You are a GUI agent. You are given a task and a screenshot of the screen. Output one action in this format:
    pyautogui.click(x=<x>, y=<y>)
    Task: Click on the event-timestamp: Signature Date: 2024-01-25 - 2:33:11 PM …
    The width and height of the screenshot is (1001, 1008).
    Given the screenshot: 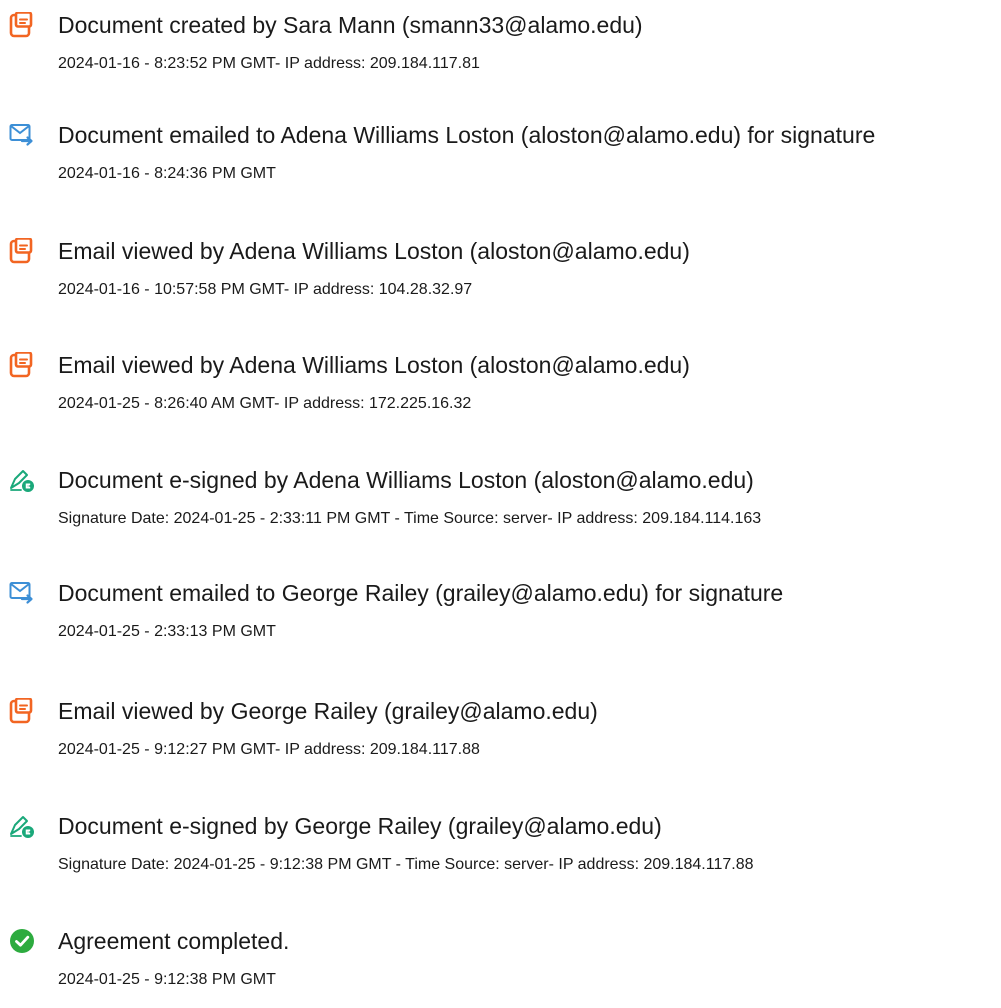 What is the action you would take?
    pyautogui.click(x=410, y=518)
    